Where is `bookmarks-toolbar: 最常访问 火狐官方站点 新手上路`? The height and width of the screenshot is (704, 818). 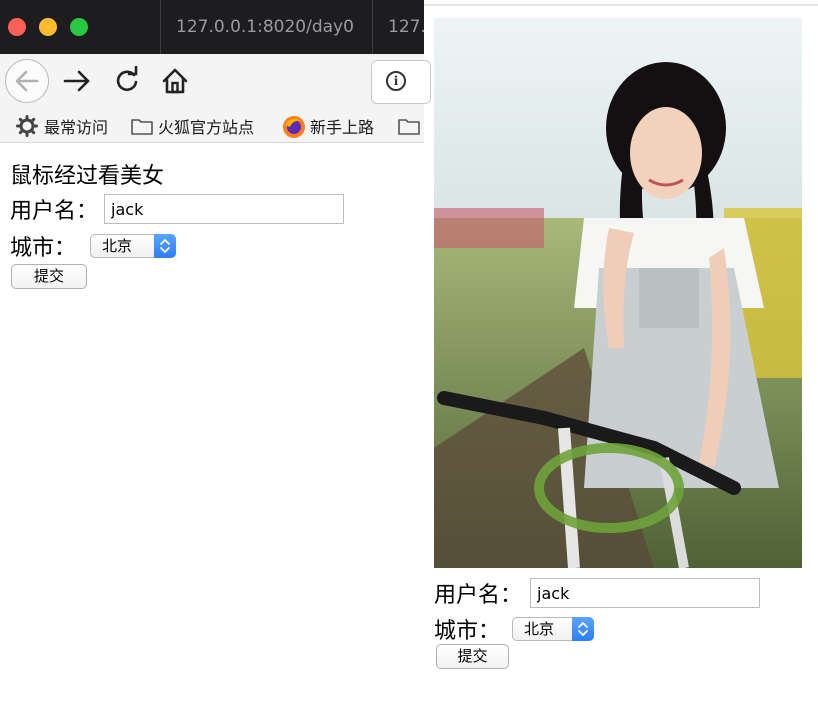
bookmarks-toolbar: 最常访问 火狐官方站点 新手上路 is located at coordinates (212, 126).